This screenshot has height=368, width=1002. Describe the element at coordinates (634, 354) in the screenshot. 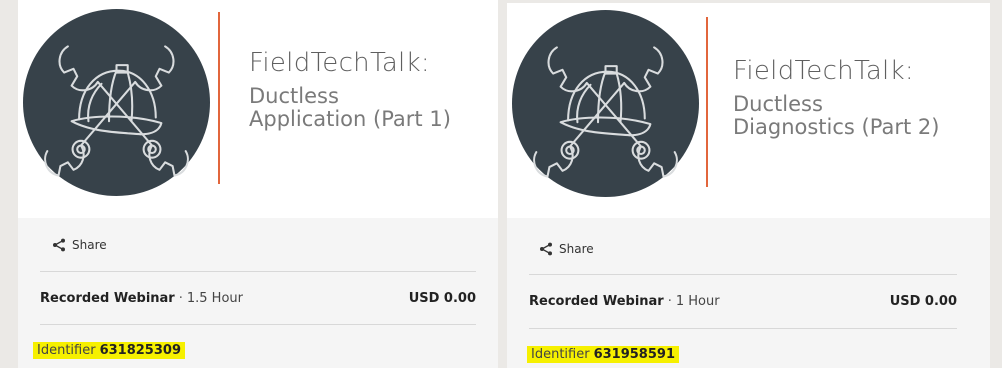

I see `identifier-value: 631958591` at that location.